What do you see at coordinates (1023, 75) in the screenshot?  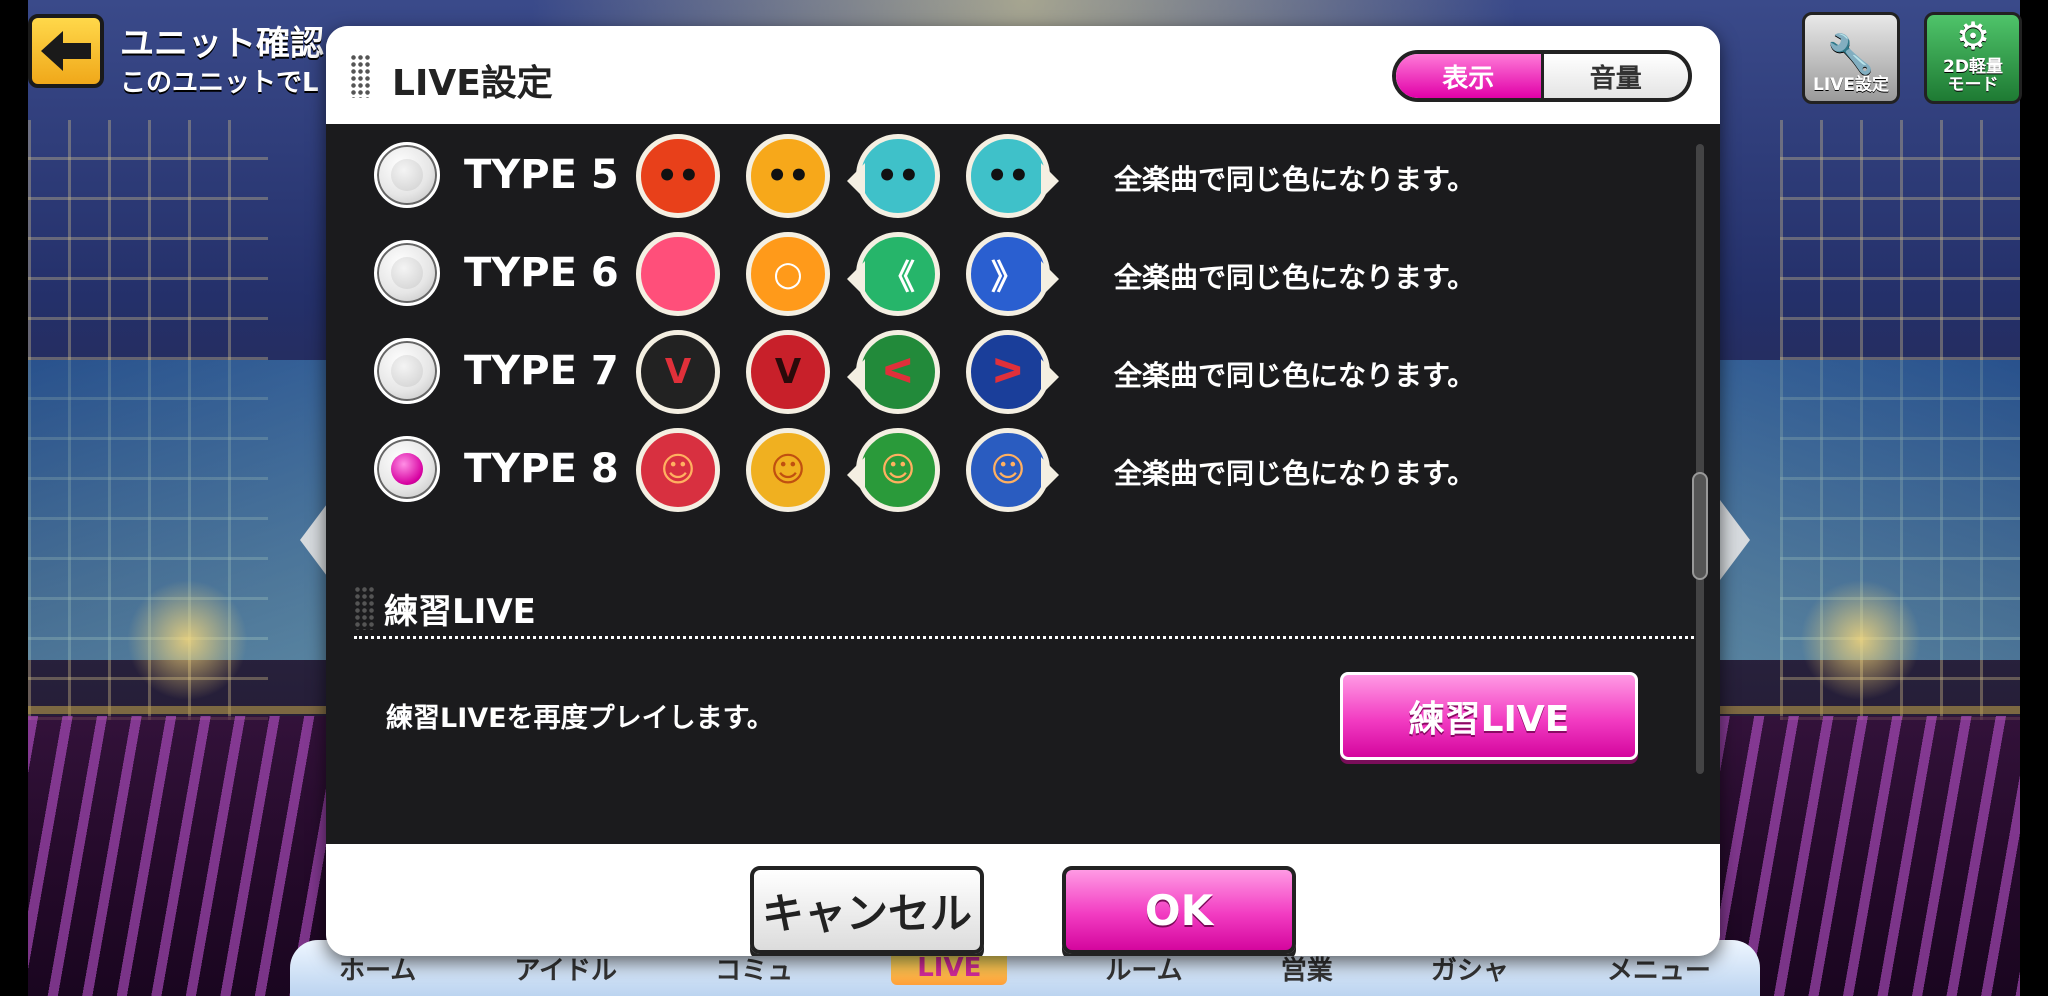 I see `dialog-header: LIVE設定 表示 音量` at bounding box center [1023, 75].